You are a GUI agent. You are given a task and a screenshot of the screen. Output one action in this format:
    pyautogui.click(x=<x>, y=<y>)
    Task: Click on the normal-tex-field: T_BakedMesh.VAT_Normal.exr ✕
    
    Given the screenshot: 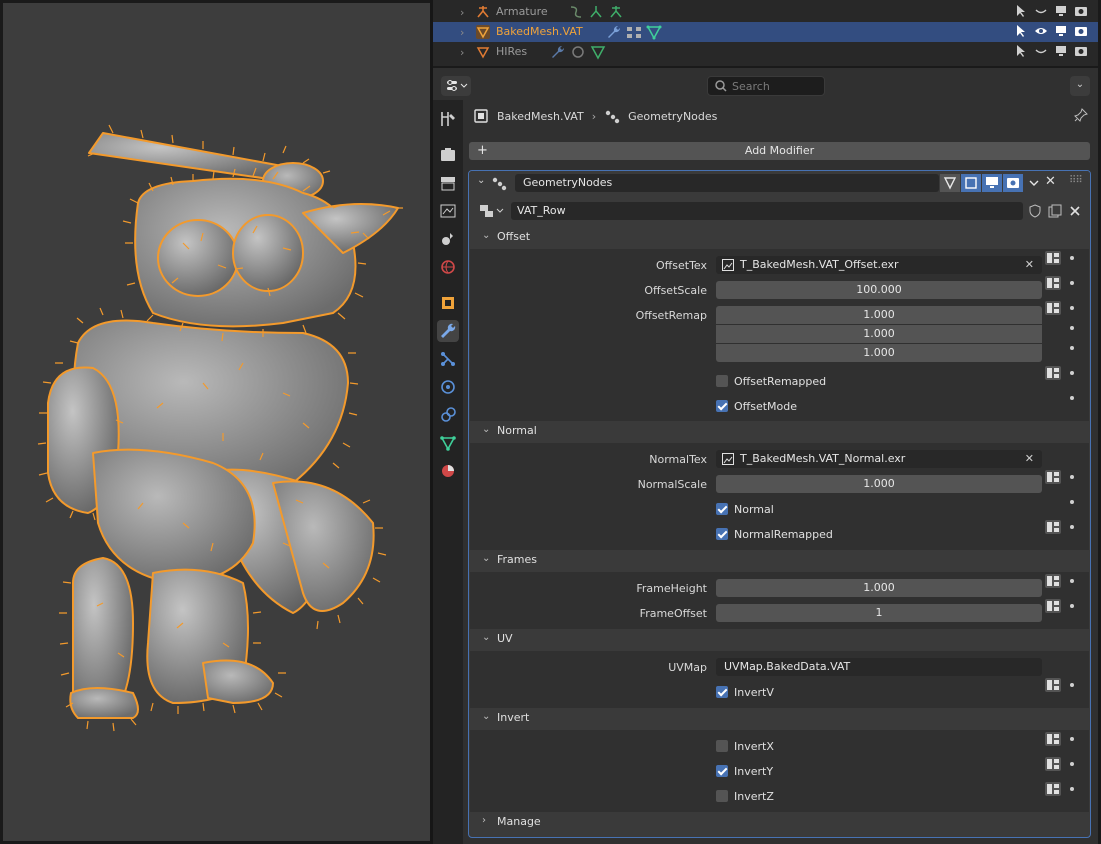 What is the action you would take?
    pyautogui.click(x=879, y=459)
    